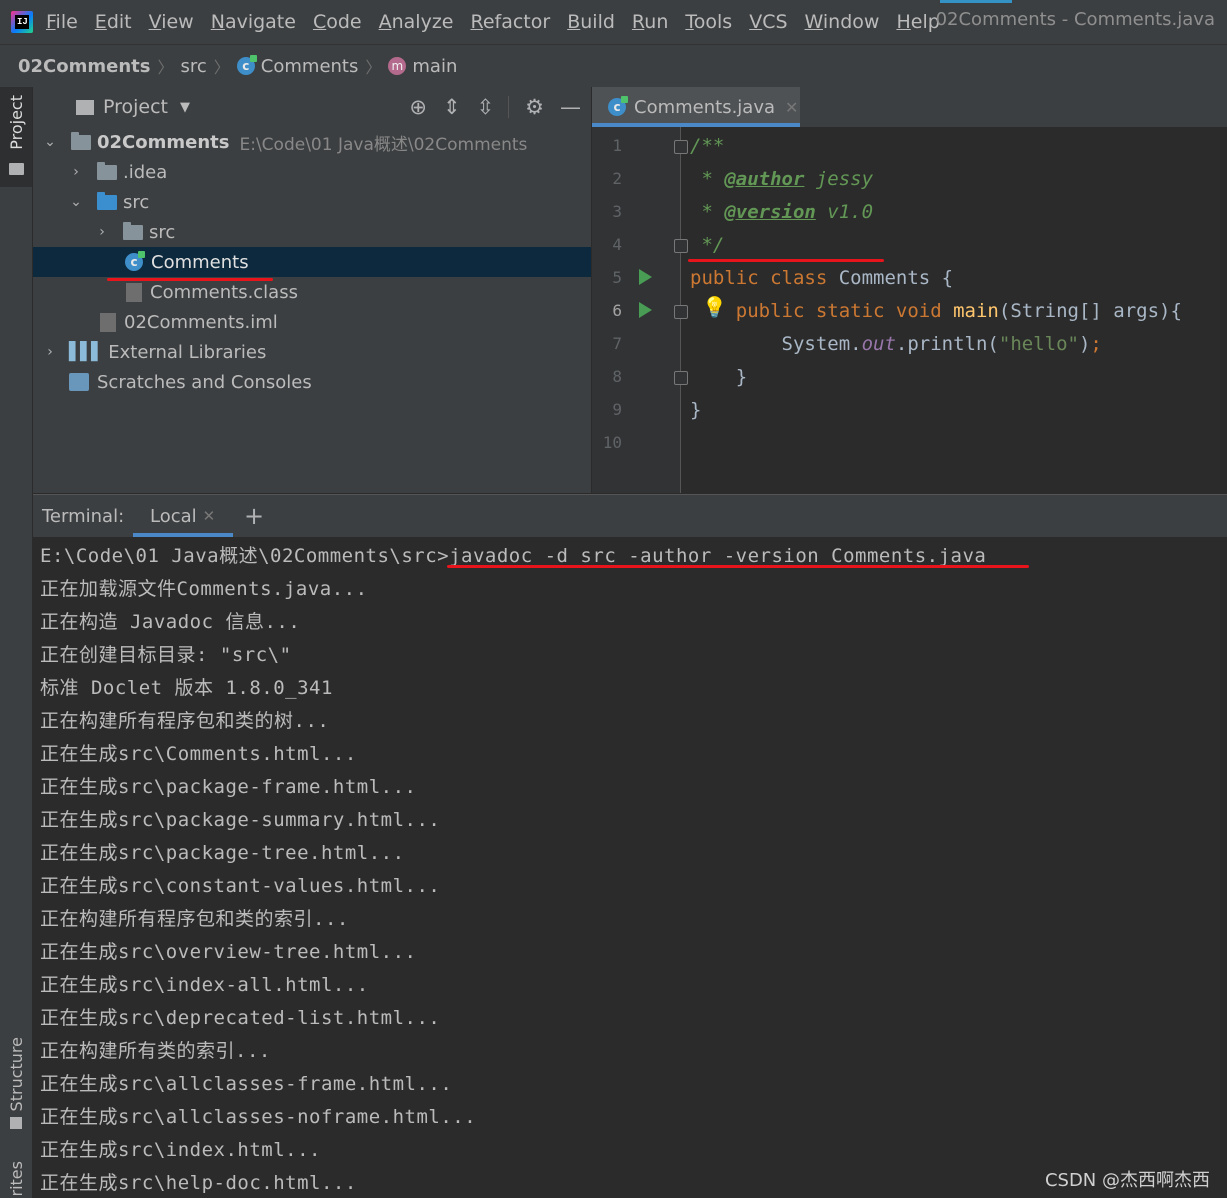 This screenshot has height=1198, width=1227. Describe the element at coordinates (107, 200) in the screenshot. I see `source-folder-icon` at that location.